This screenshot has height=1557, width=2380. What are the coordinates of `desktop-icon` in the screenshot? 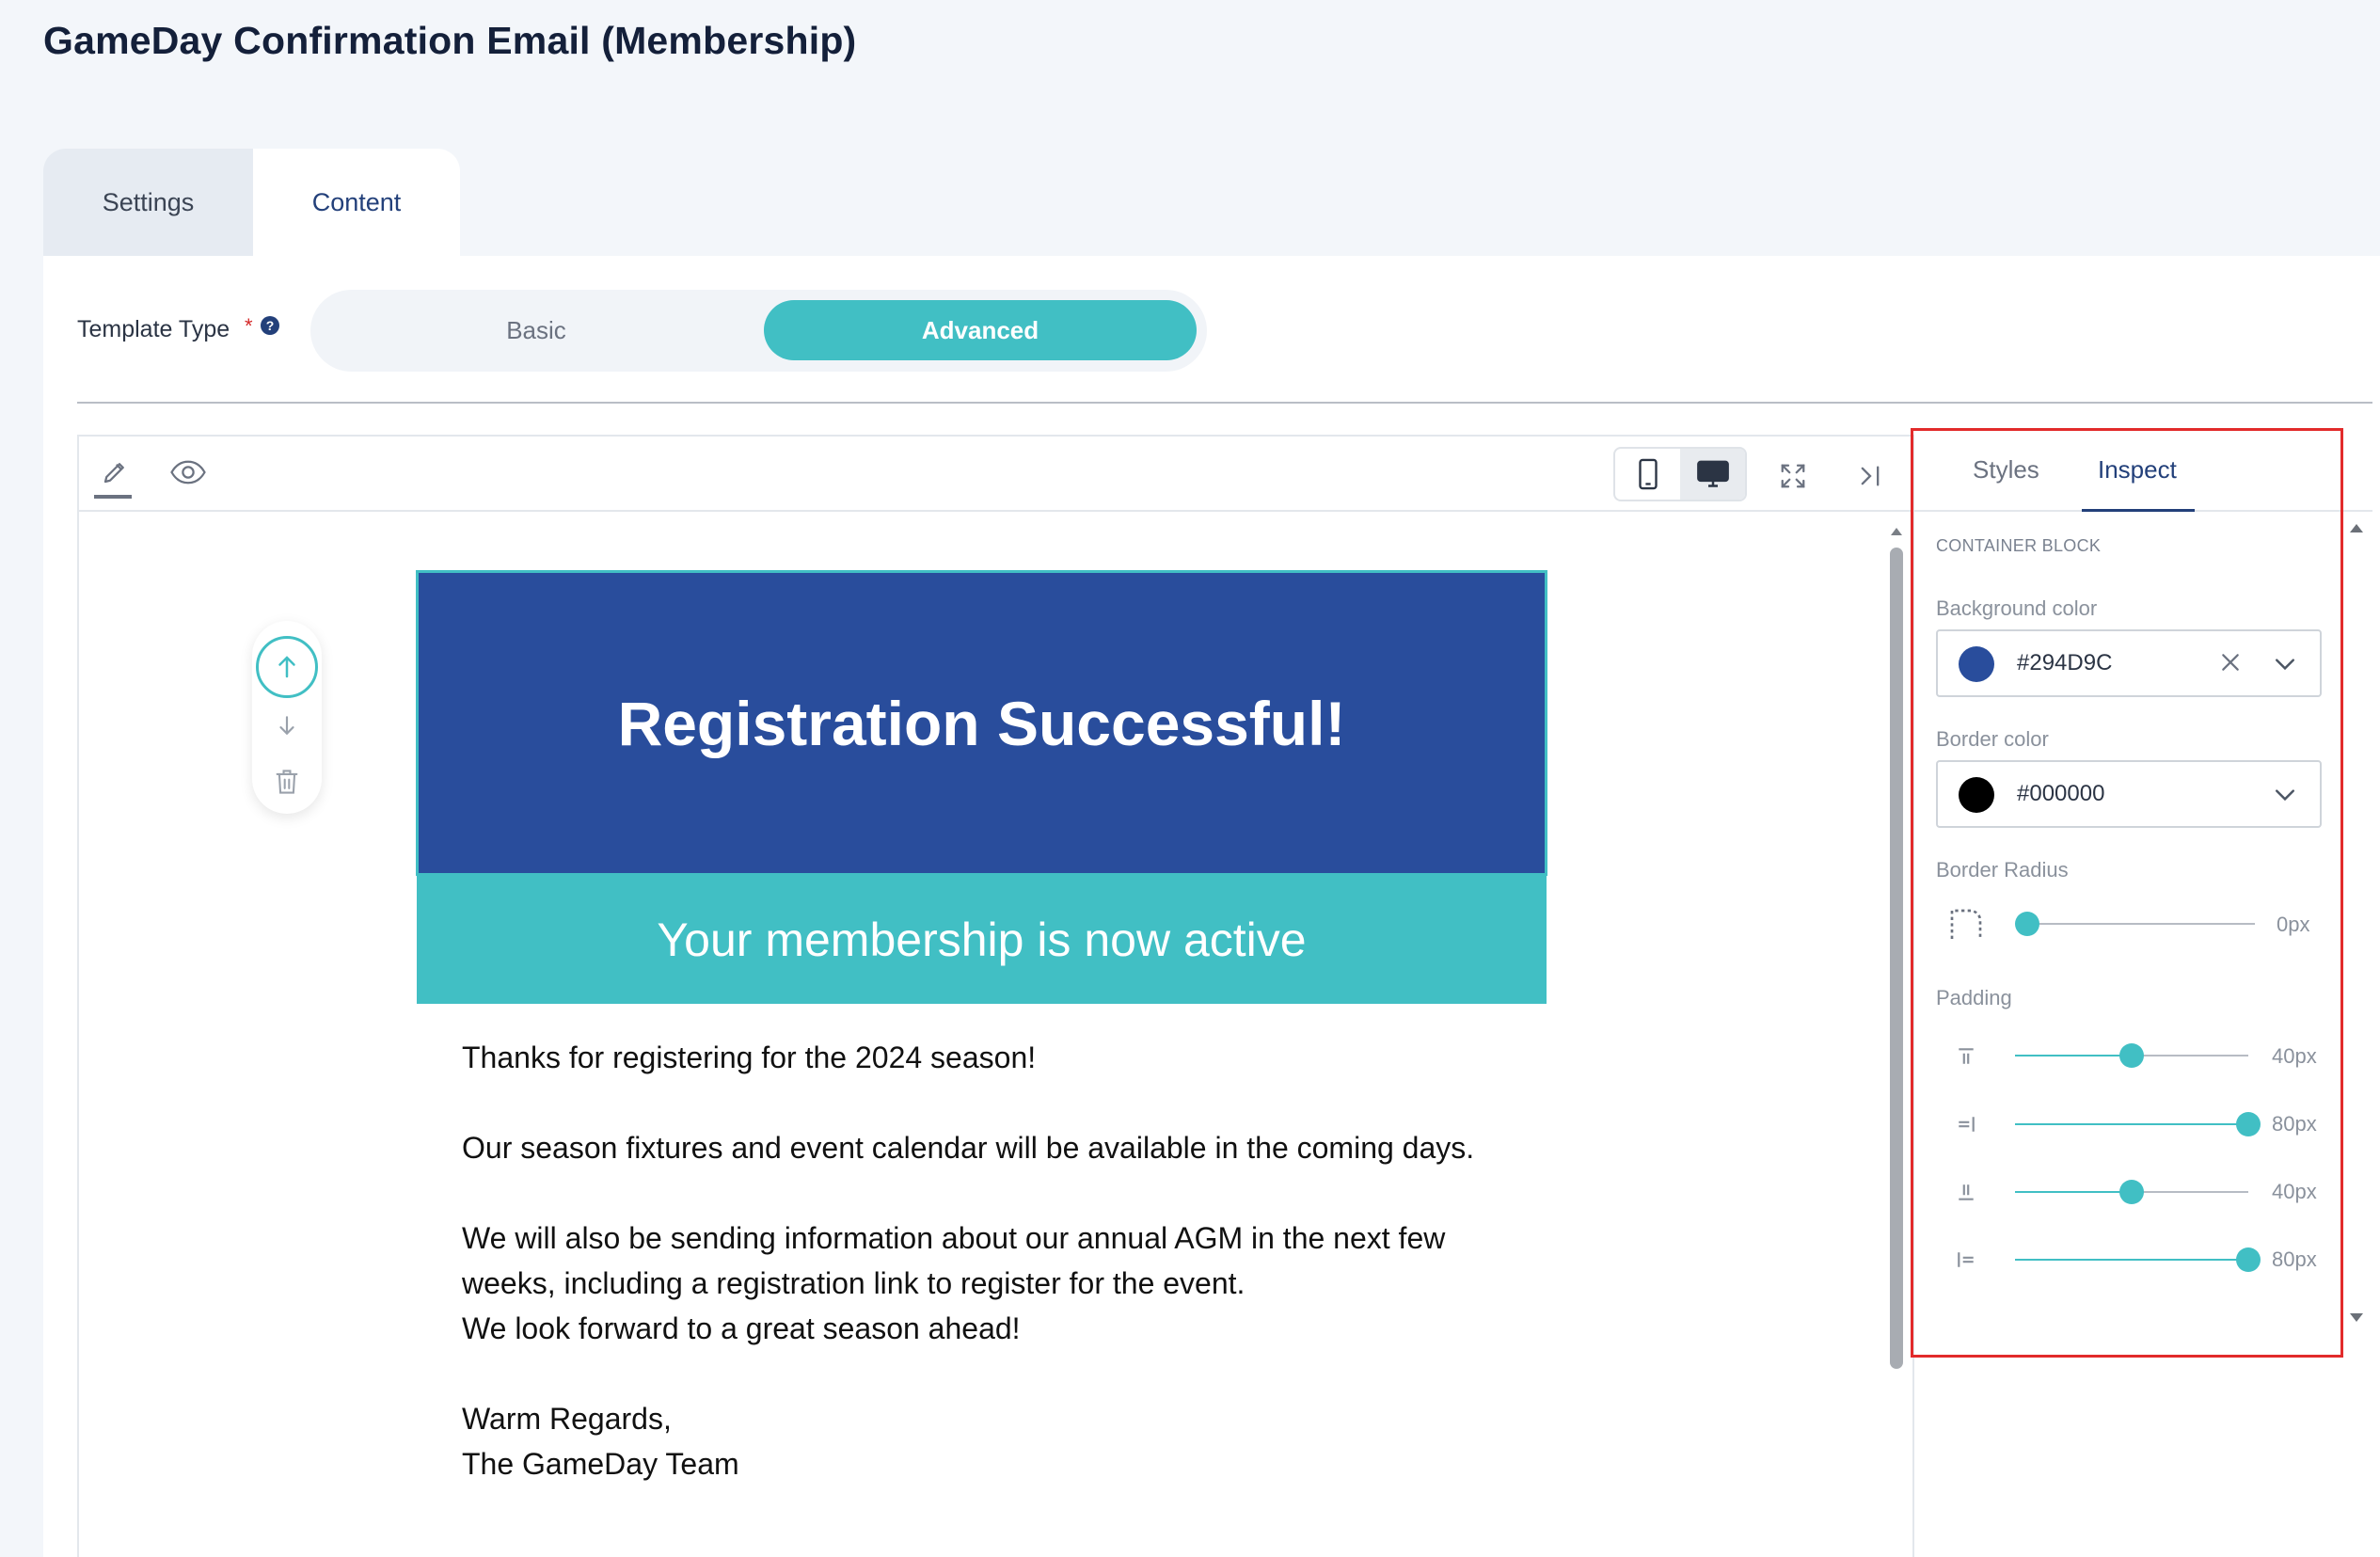 It's located at (1712, 474).